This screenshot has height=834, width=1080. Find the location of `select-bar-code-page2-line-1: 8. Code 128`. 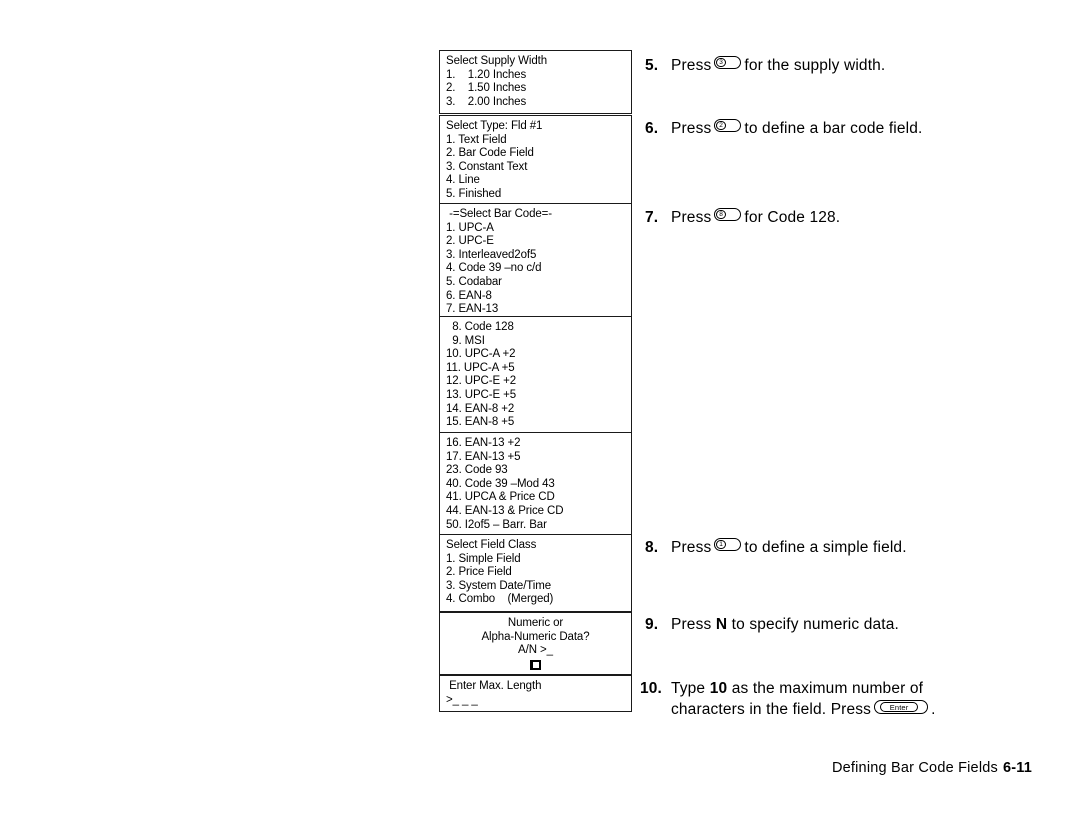

select-bar-code-page2-line-1: 8. Code 128 is located at coordinates (480, 327).